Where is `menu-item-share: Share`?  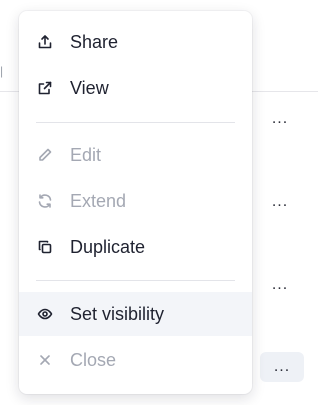 menu-item-share: Share is located at coordinates (135, 42).